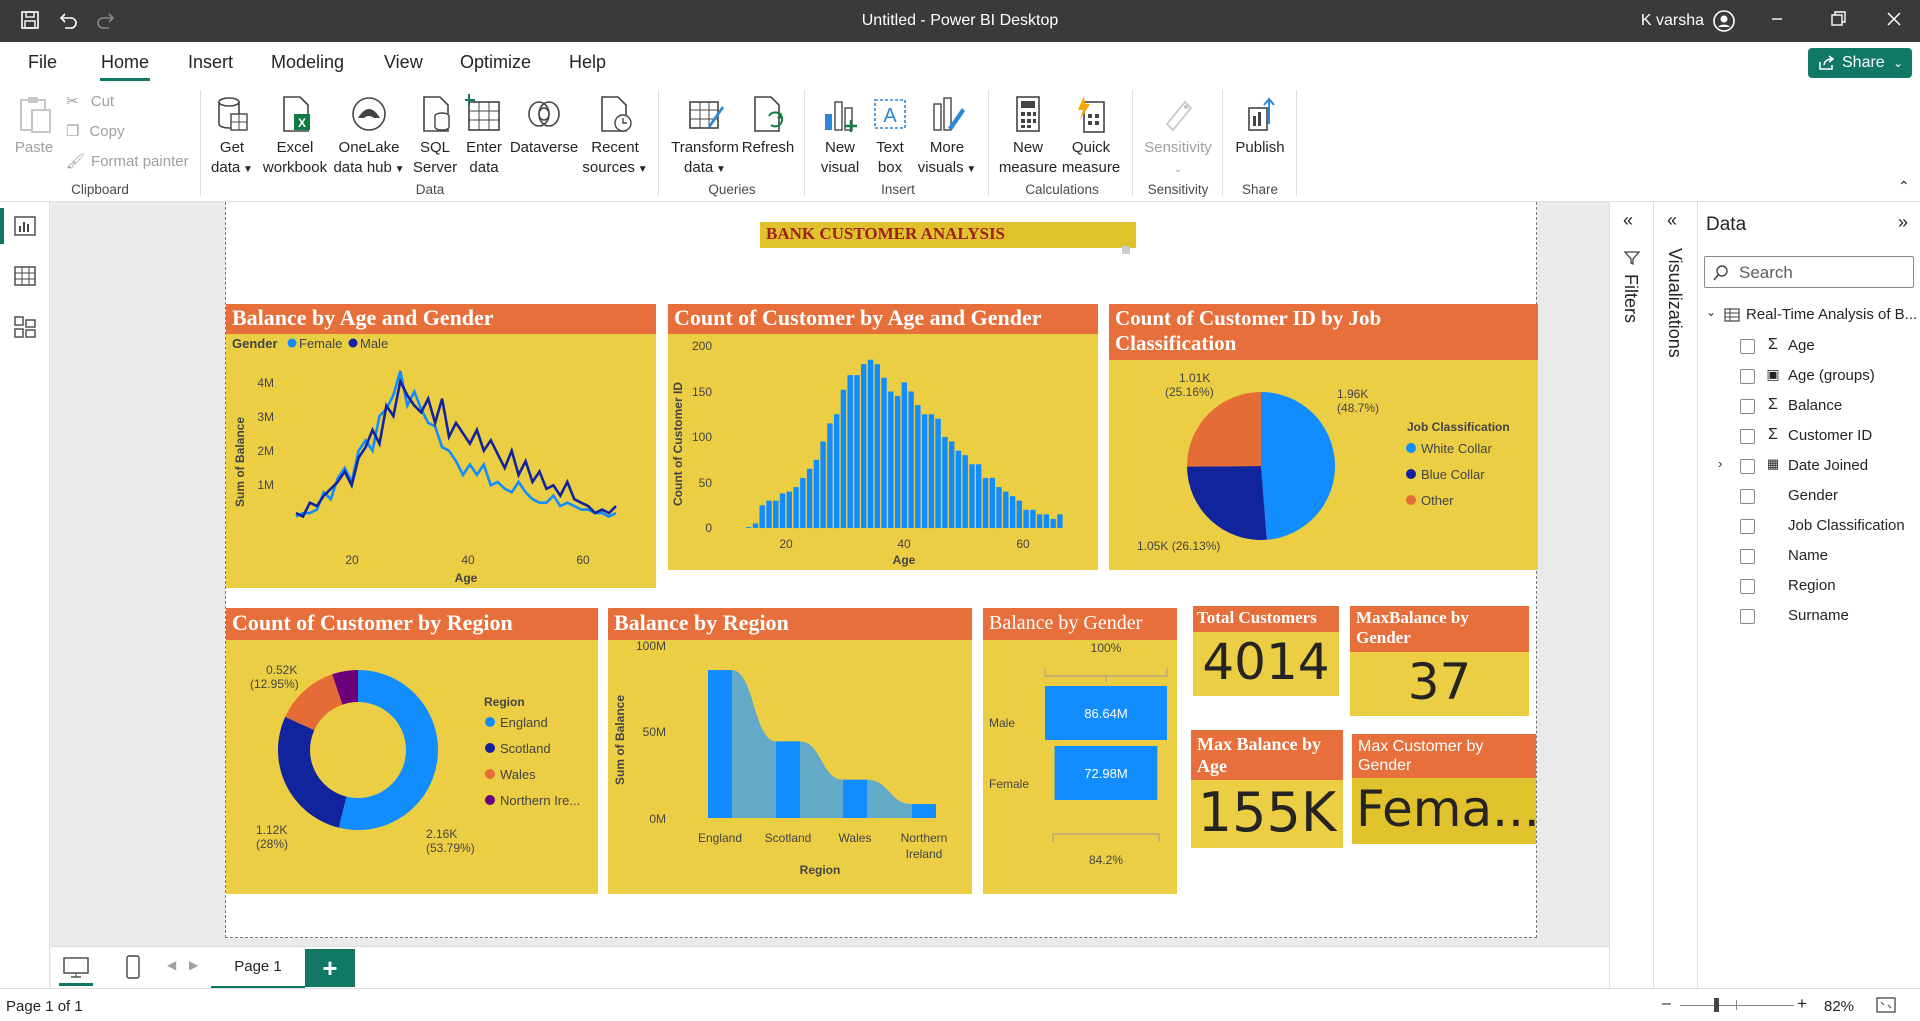  I want to click on onelake-button: OneLake data hub ▼, so click(369, 137).